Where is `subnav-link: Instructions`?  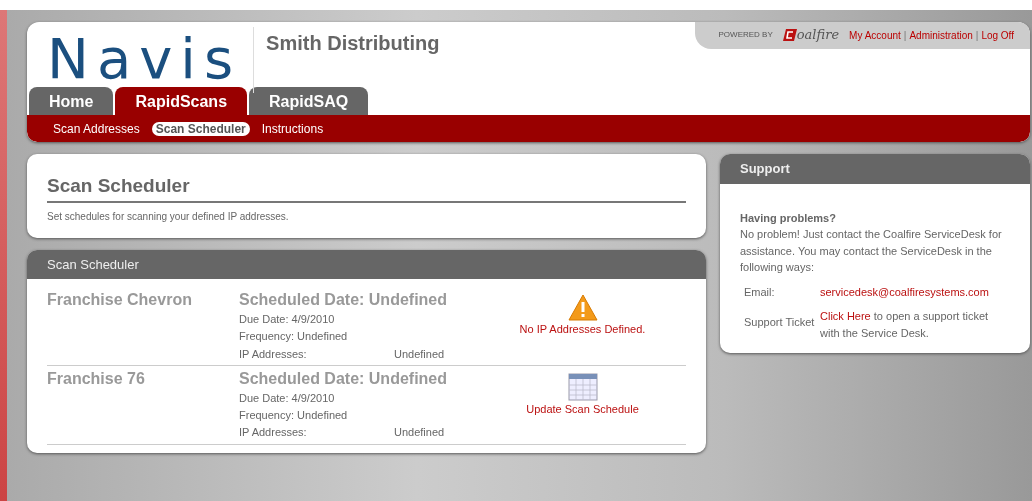 subnav-link: Instructions is located at coordinates (292, 128).